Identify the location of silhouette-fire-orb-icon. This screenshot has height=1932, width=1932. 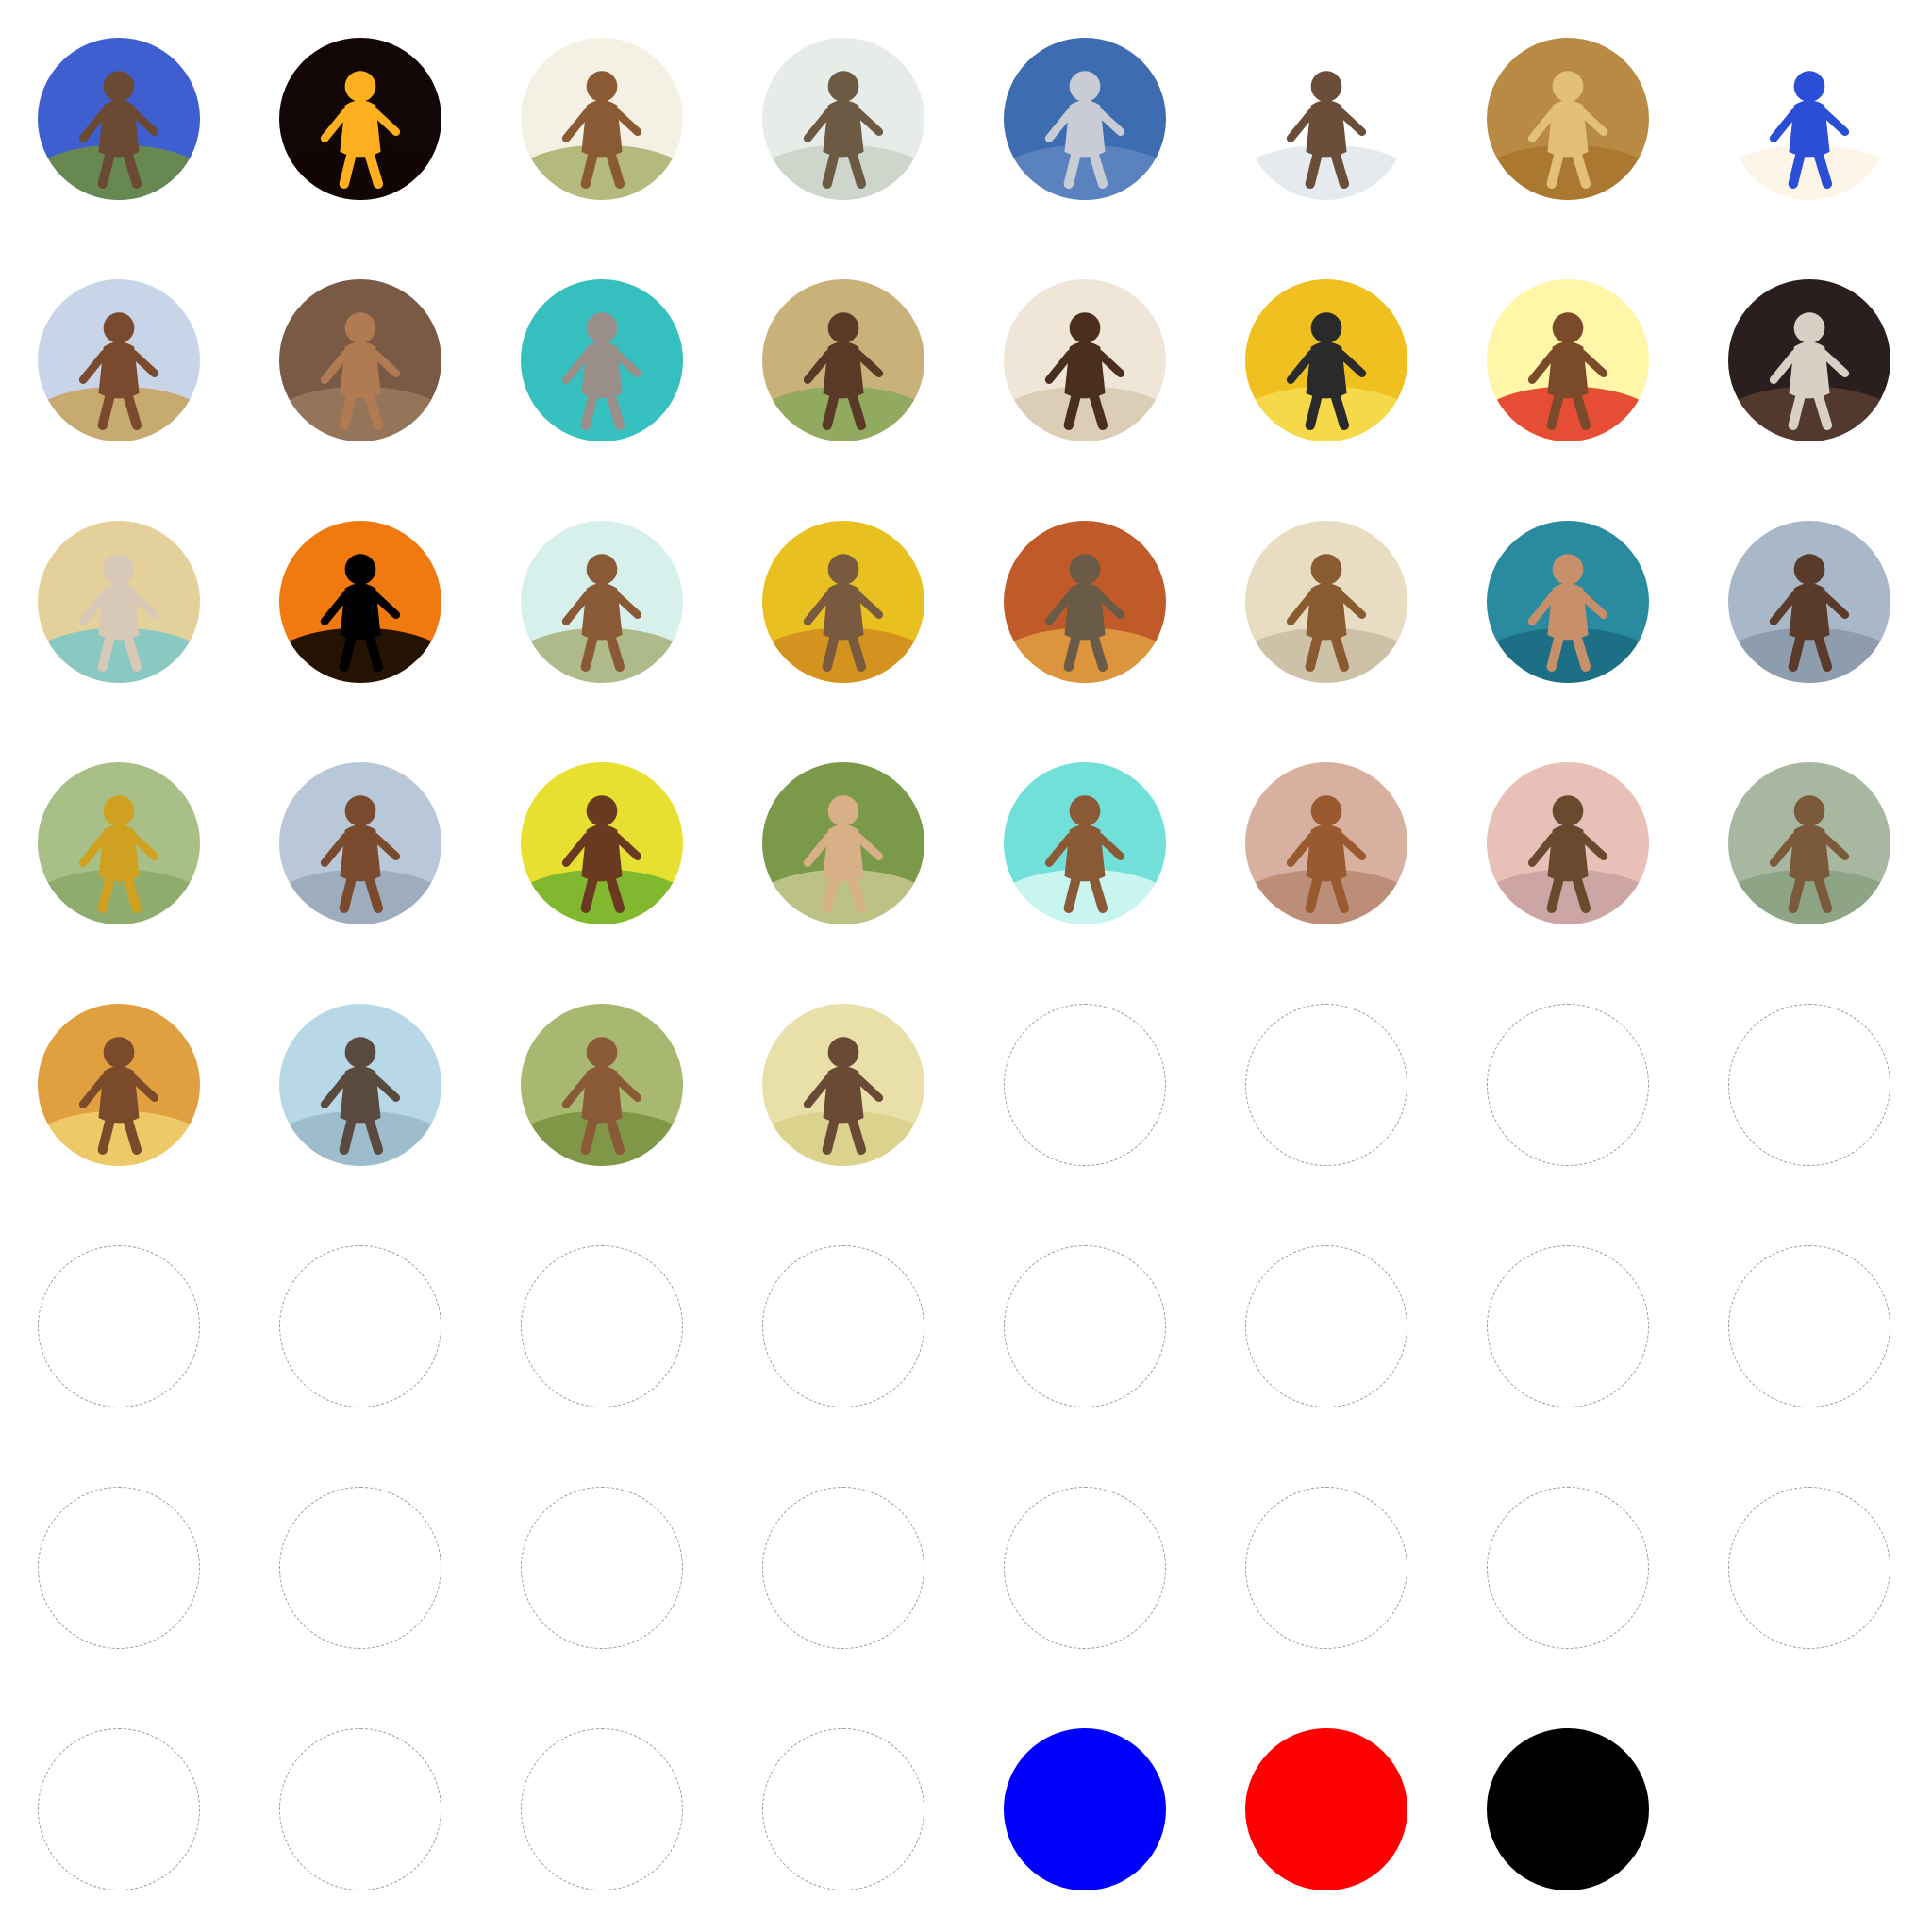
(360, 602).